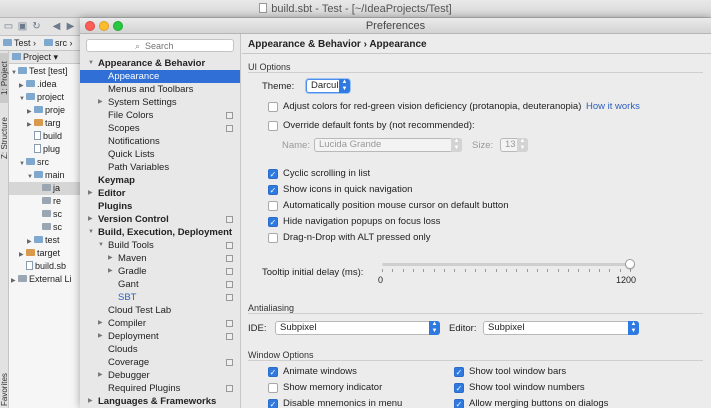  Describe the element at coordinates (44, 97) in the screenshot. I see `project-tree-item: ▼ project` at that location.